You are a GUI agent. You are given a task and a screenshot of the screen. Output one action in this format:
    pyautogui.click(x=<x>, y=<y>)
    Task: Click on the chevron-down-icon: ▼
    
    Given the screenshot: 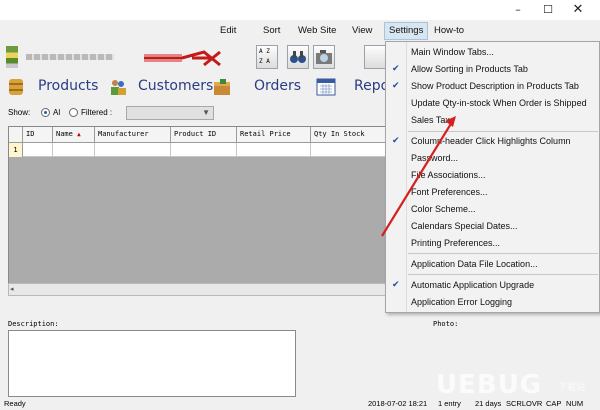 What is the action you would take?
    pyautogui.click(x=206, y=112)
    